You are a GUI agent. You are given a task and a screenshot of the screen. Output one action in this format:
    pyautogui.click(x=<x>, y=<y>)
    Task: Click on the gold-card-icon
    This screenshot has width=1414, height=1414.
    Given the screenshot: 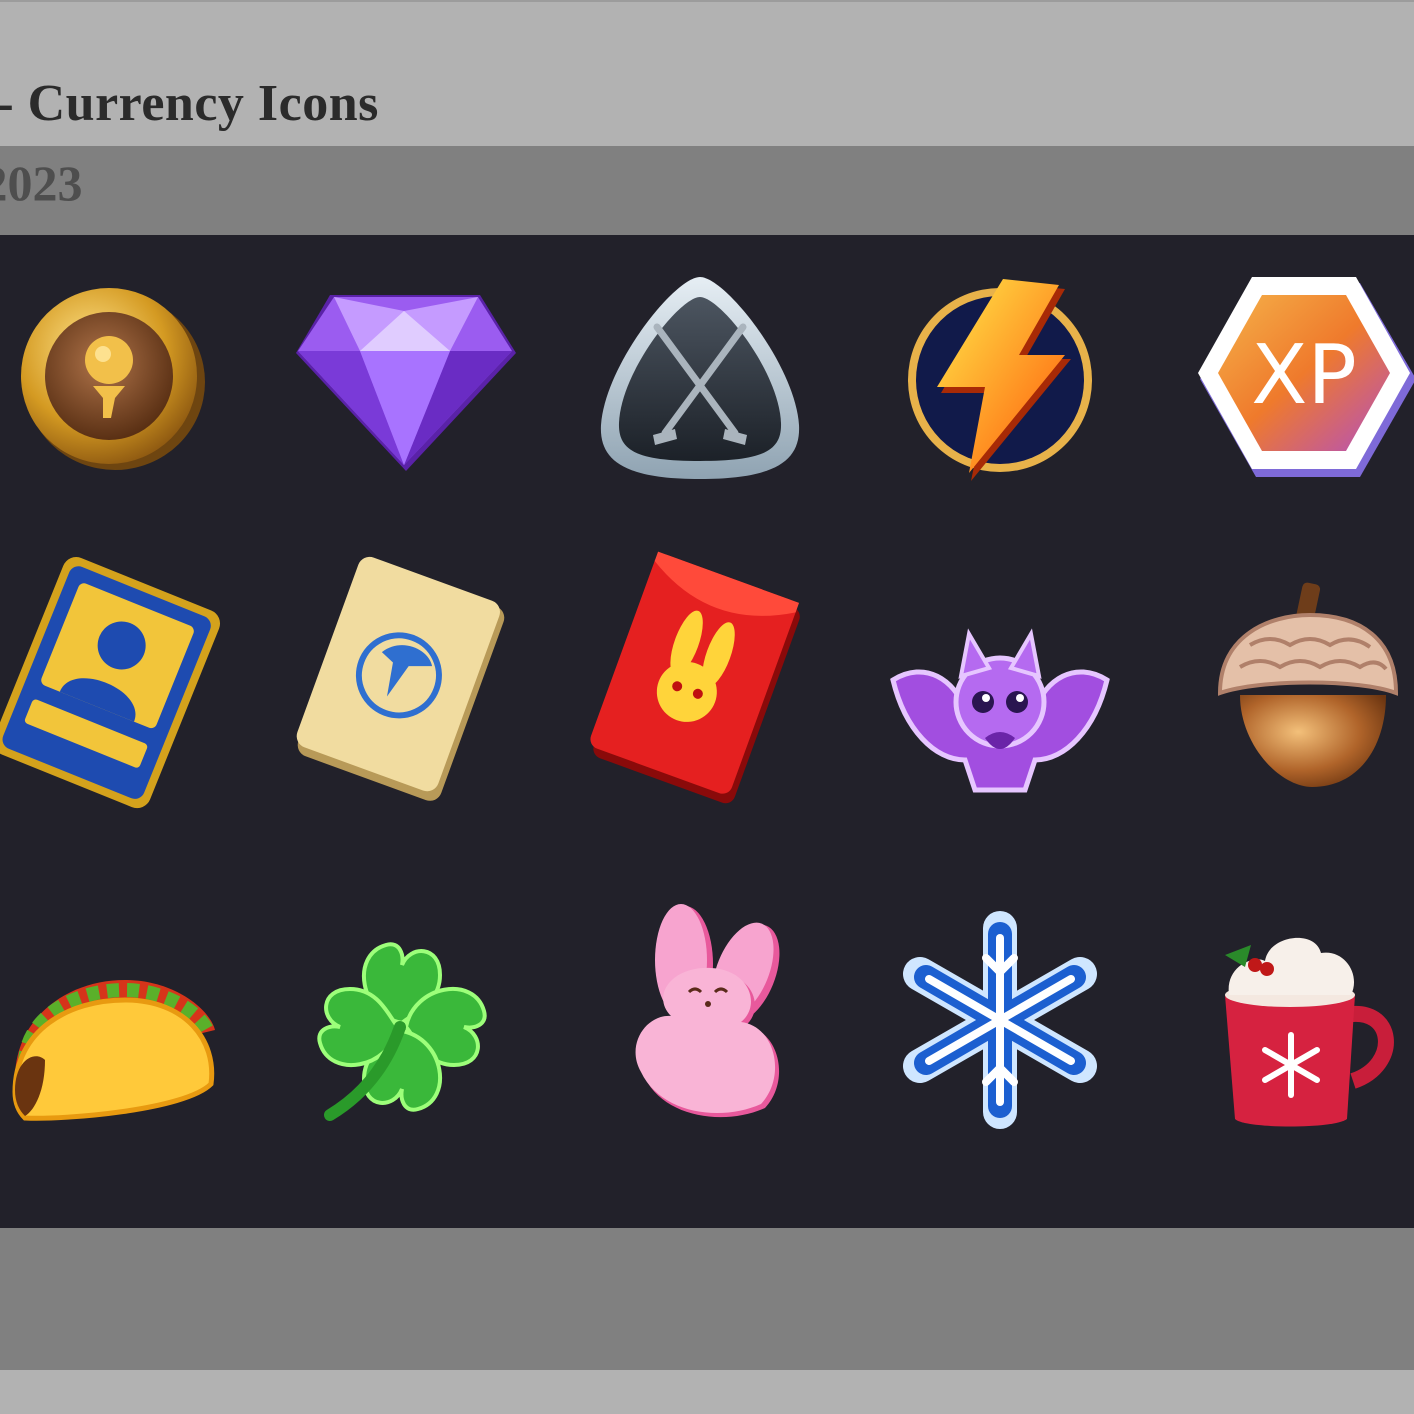 What is the action you would take?
    pyautogui.click(x=405, y=678)
    